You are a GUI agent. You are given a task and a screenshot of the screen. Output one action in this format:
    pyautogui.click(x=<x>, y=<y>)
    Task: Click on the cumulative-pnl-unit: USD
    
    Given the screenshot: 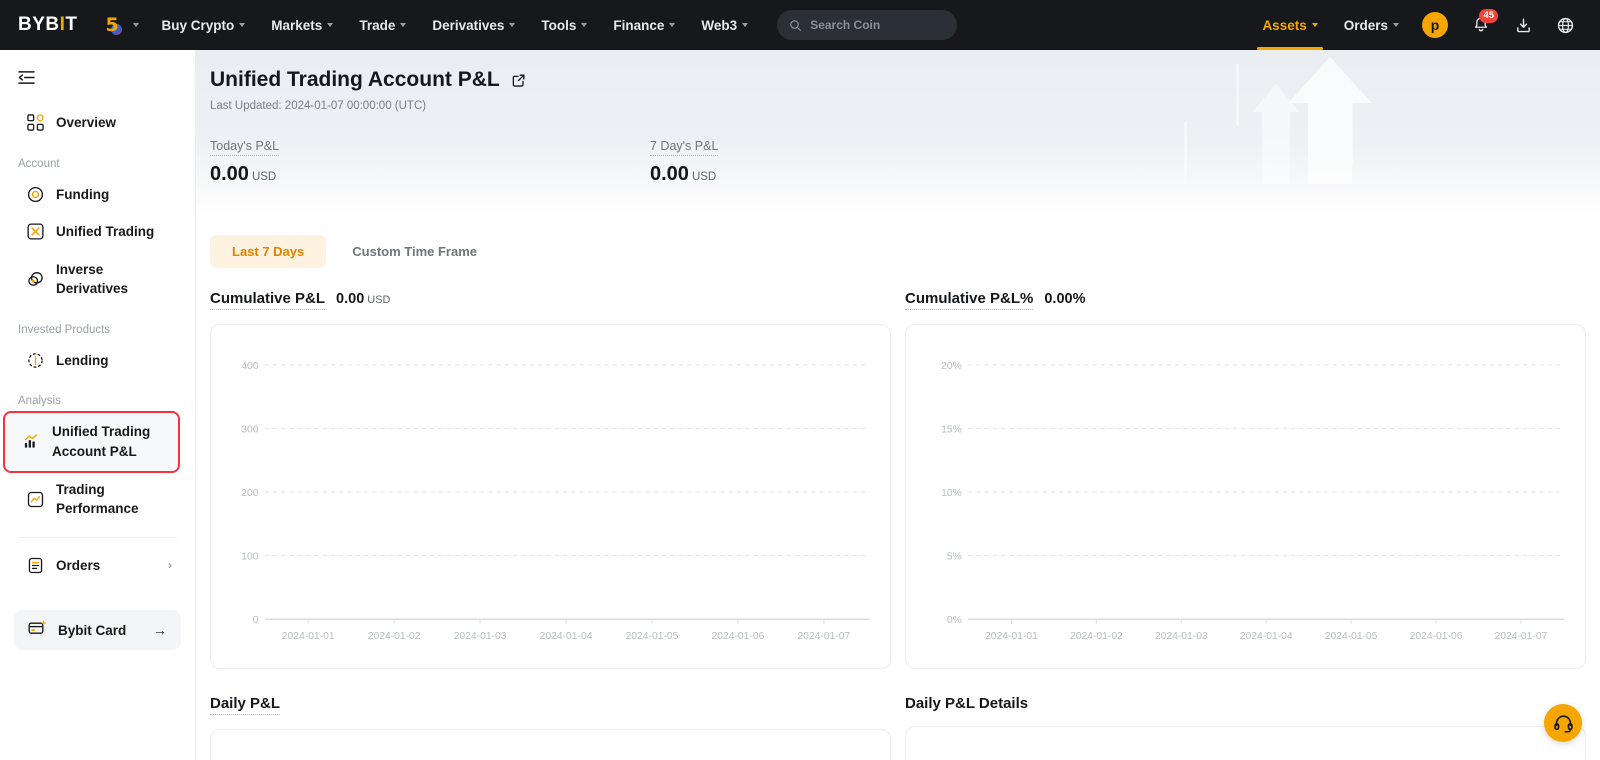 What is the action you would take?
    pyautogui.click(x=379, y=300)
    